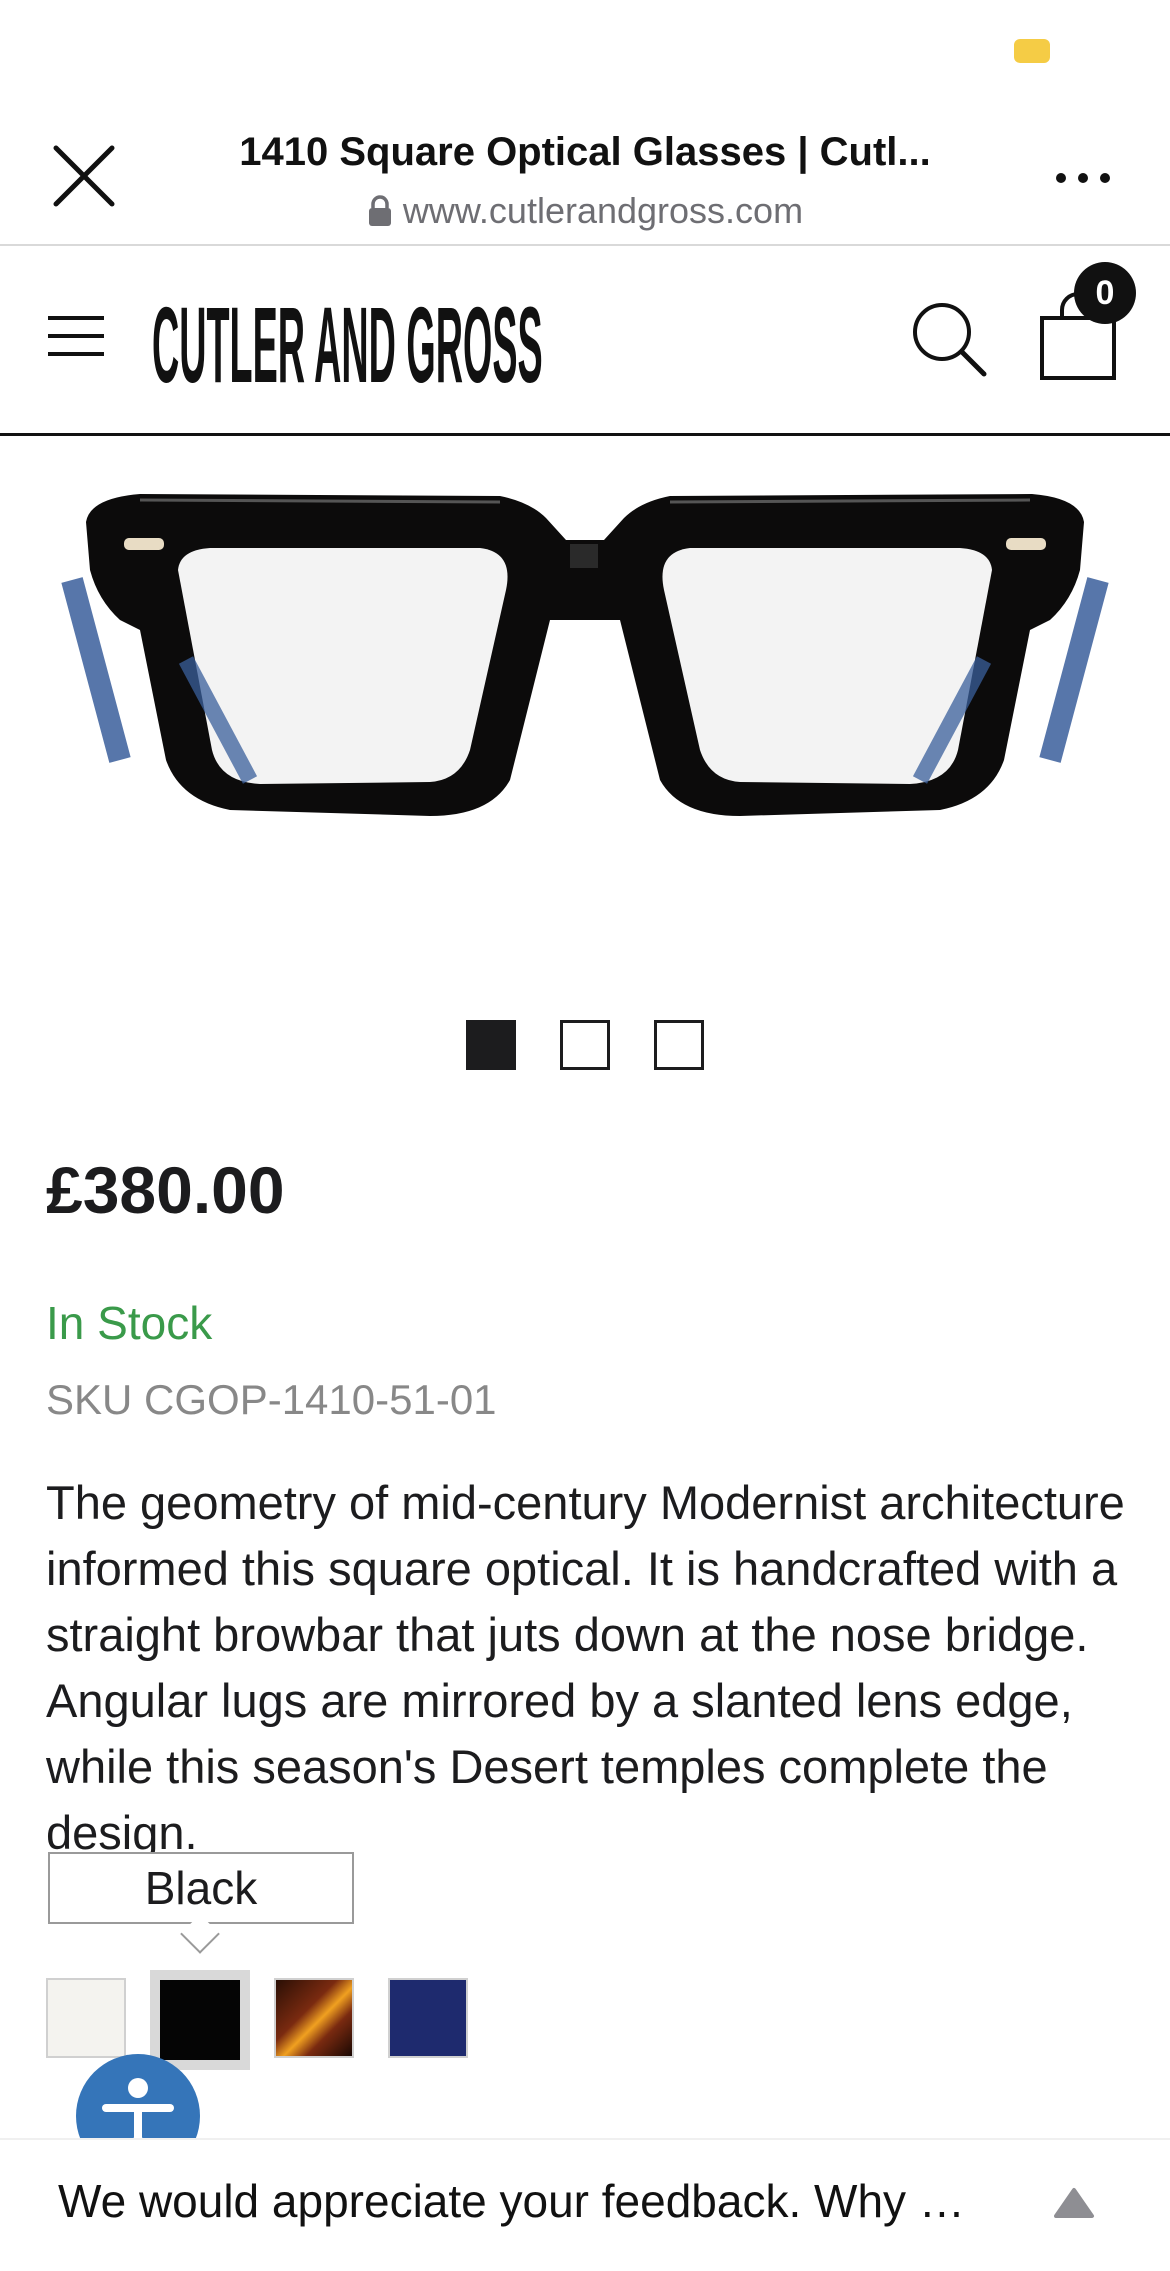  Describe the element at coordinates (1105, 293) in the screenshot. I see `cart-count-badge: 0` at that location.